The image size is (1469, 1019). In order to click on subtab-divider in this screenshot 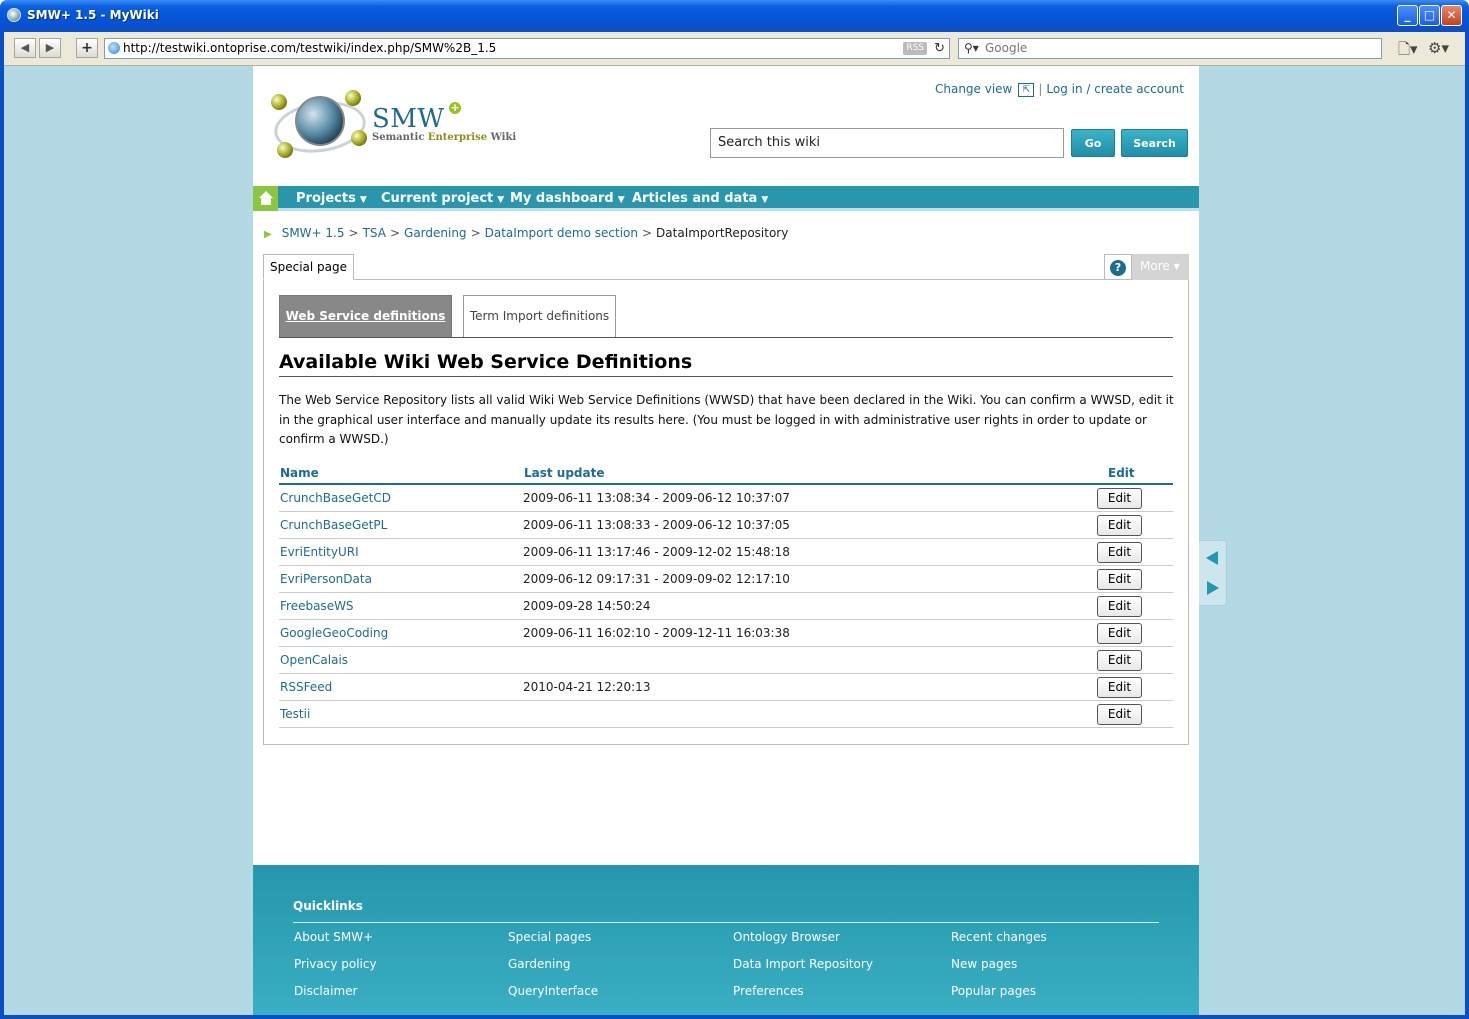, I will do `click(726, 337)`.